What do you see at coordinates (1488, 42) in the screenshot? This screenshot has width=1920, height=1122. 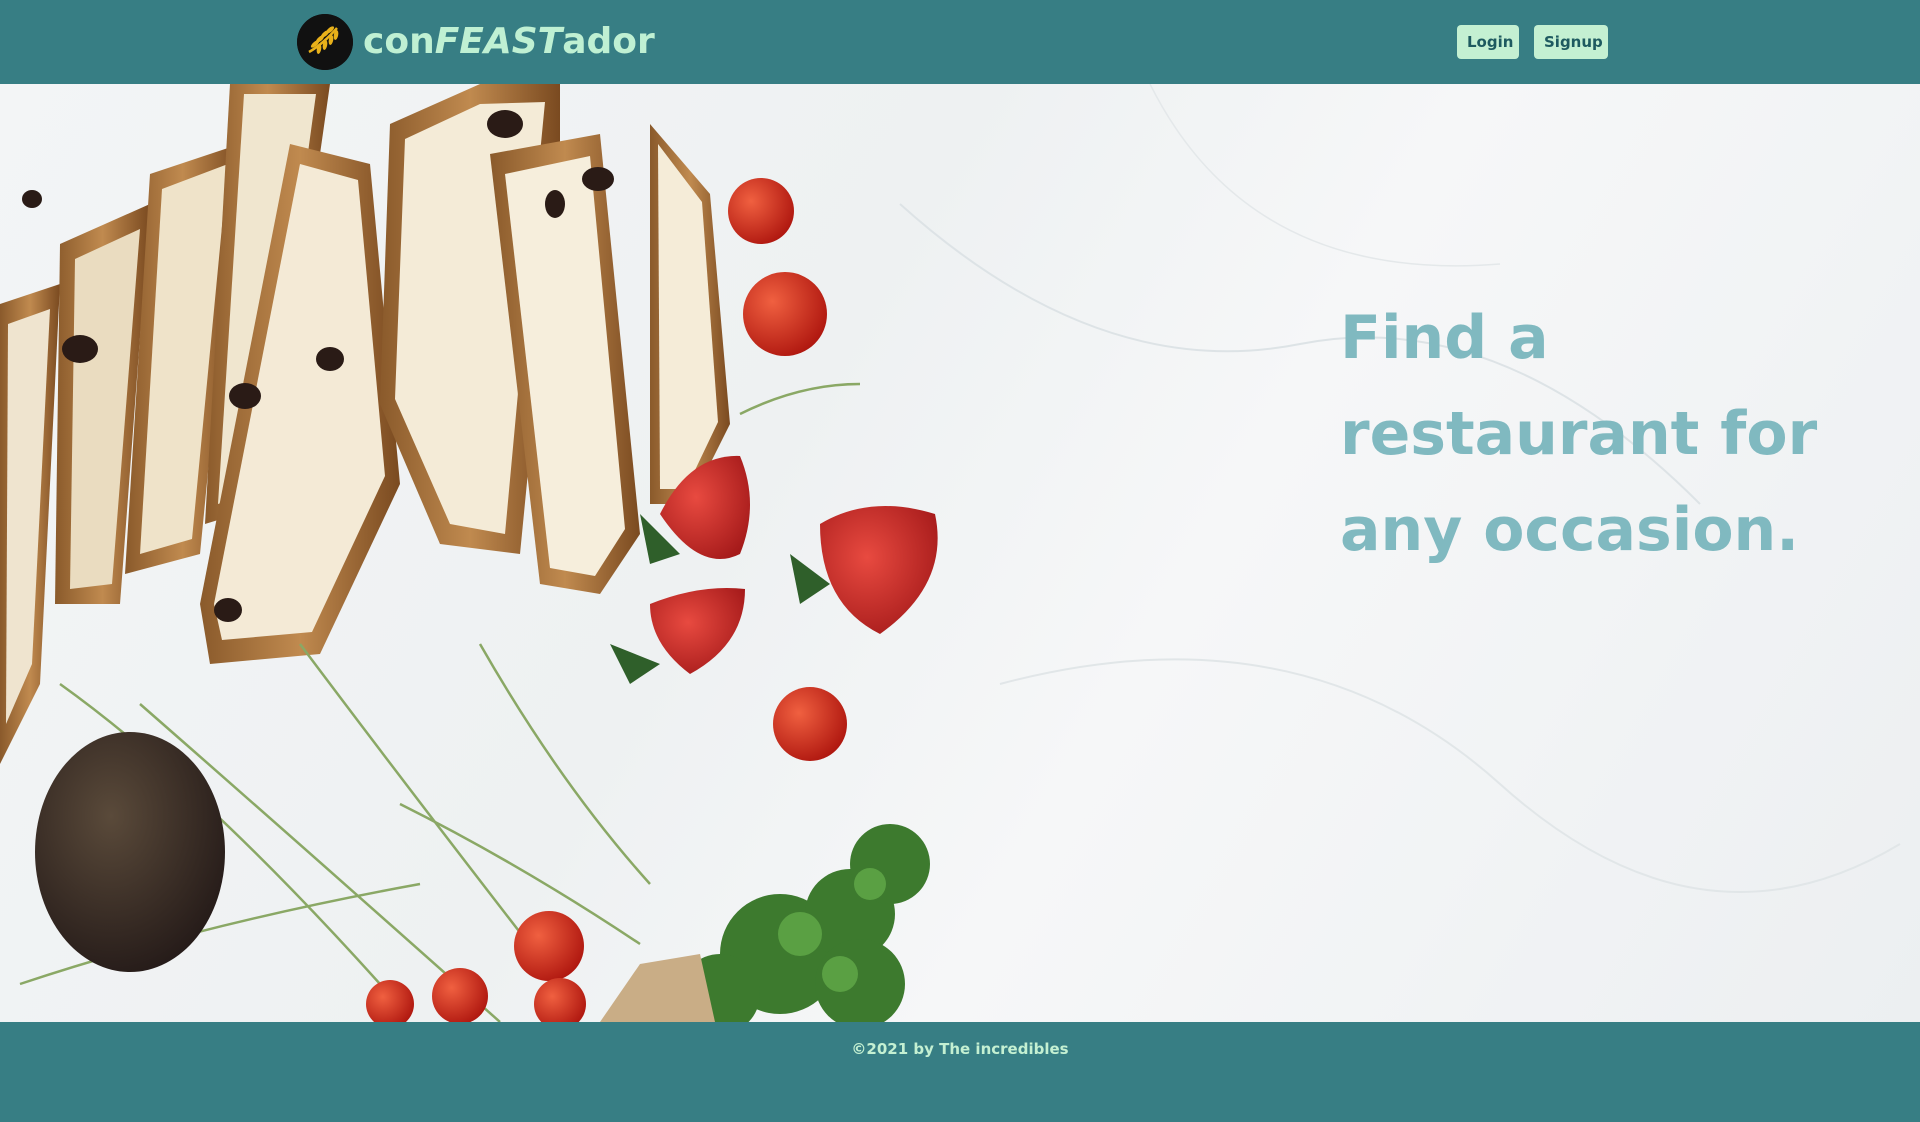 I see `login-button: Login` at bounding box center [1488, 42].